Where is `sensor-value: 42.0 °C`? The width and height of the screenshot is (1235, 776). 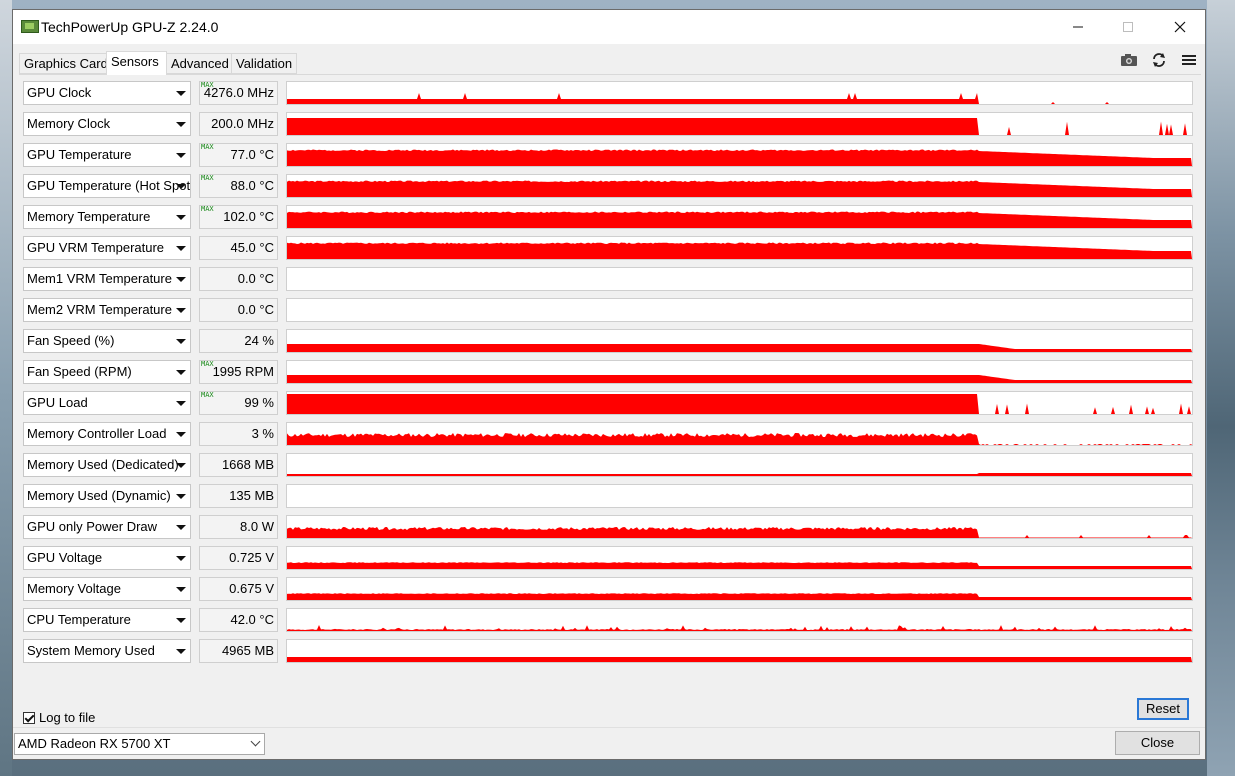
sensor-value: 42.0 °C is located at coordinates (238, 620).